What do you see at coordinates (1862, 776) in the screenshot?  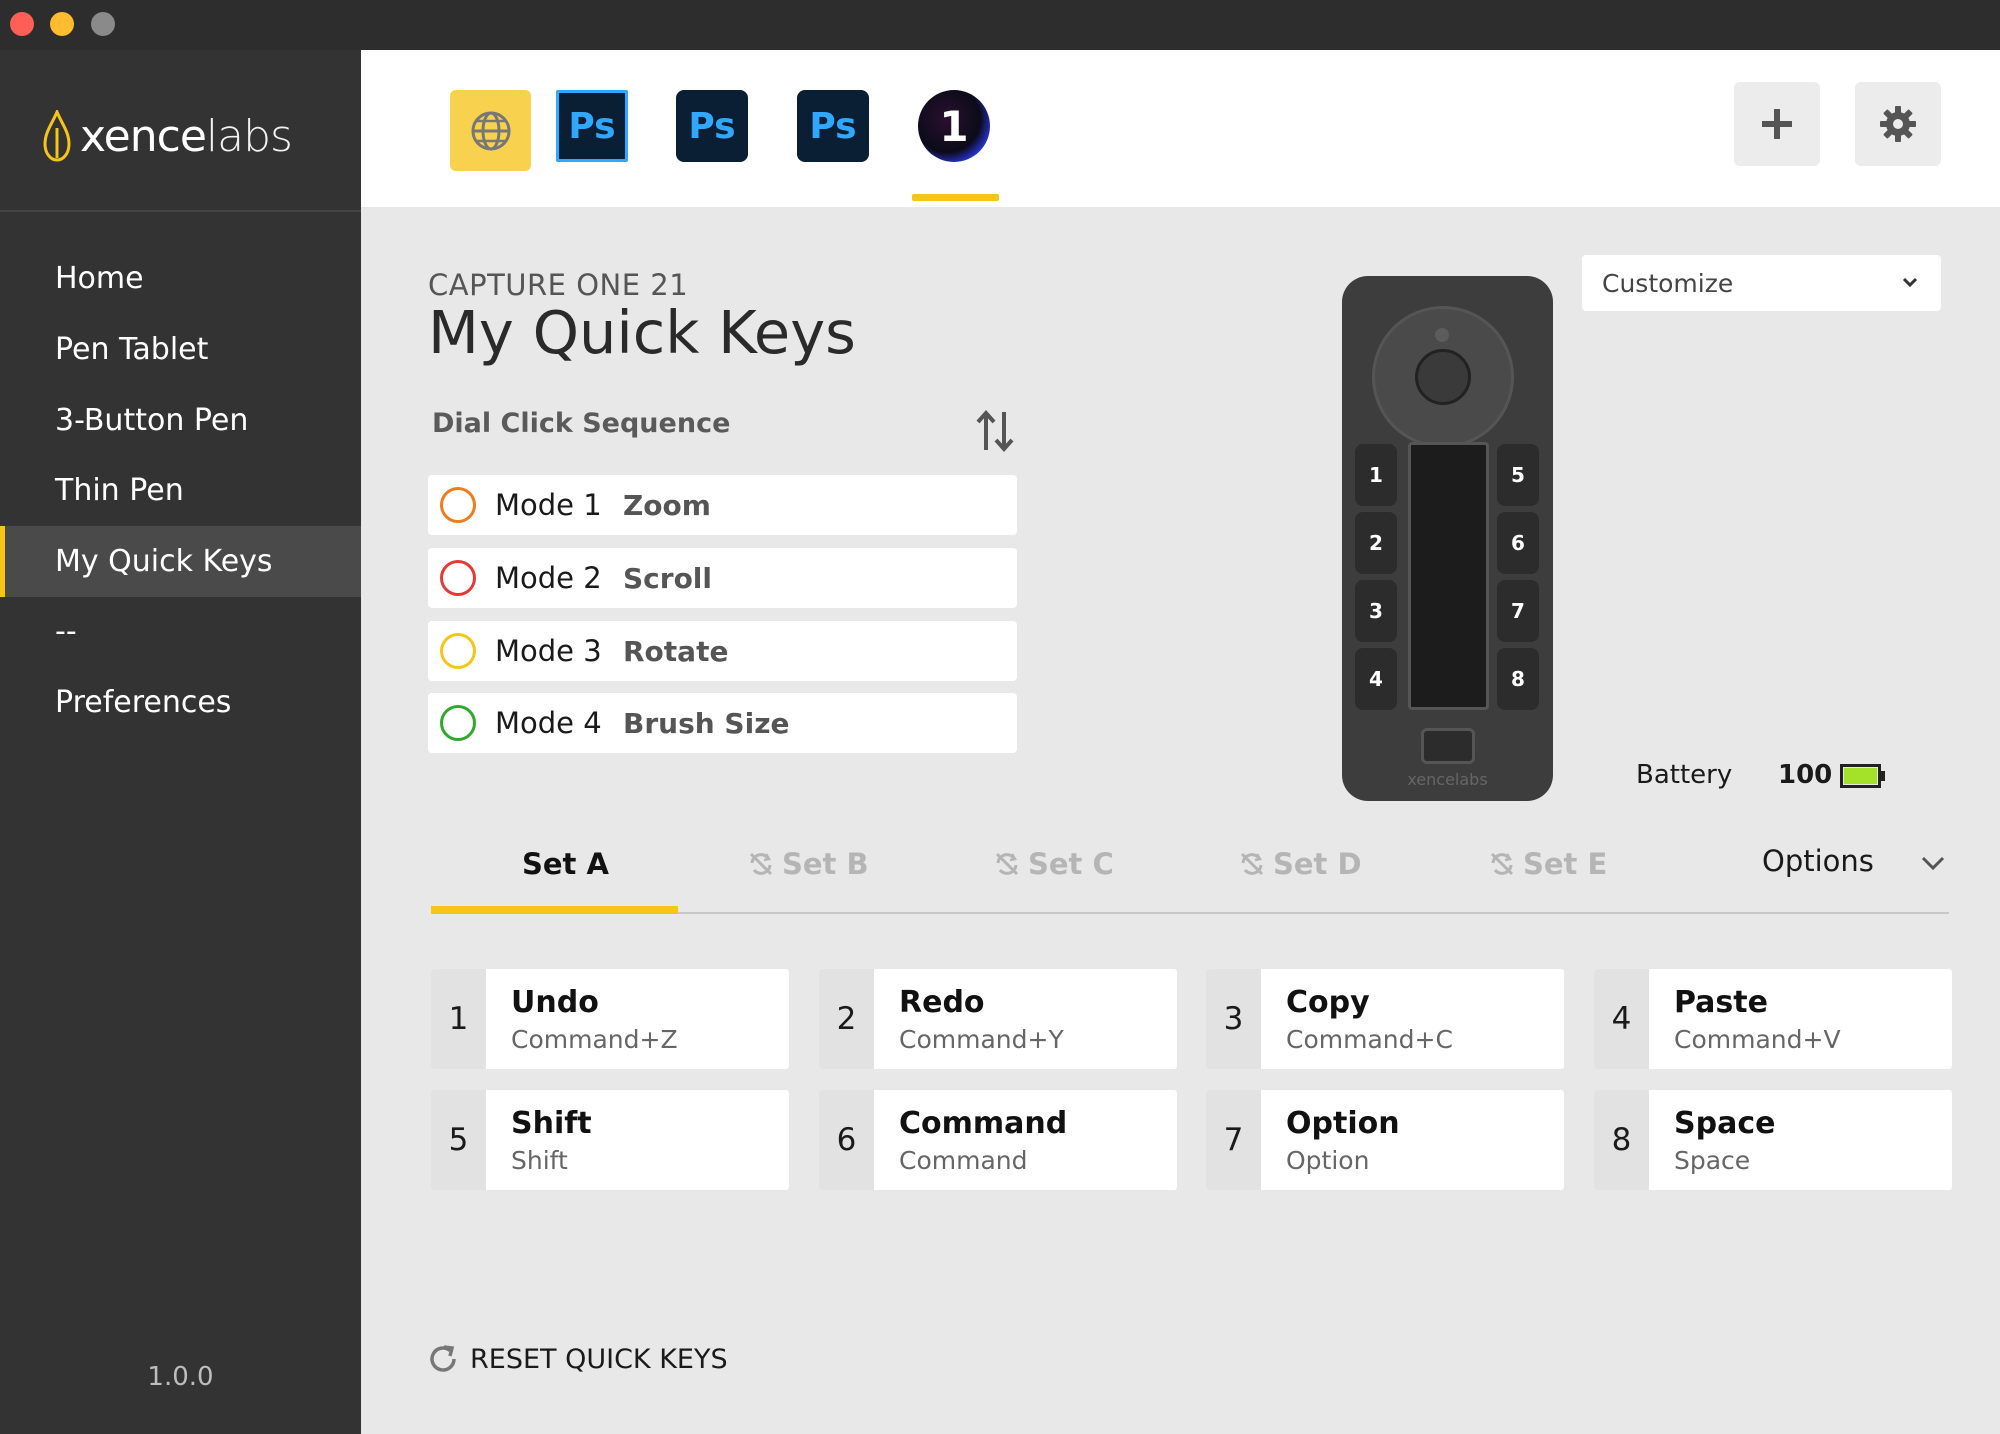 I see `battery-icon` at bounding box center [1862, 776].